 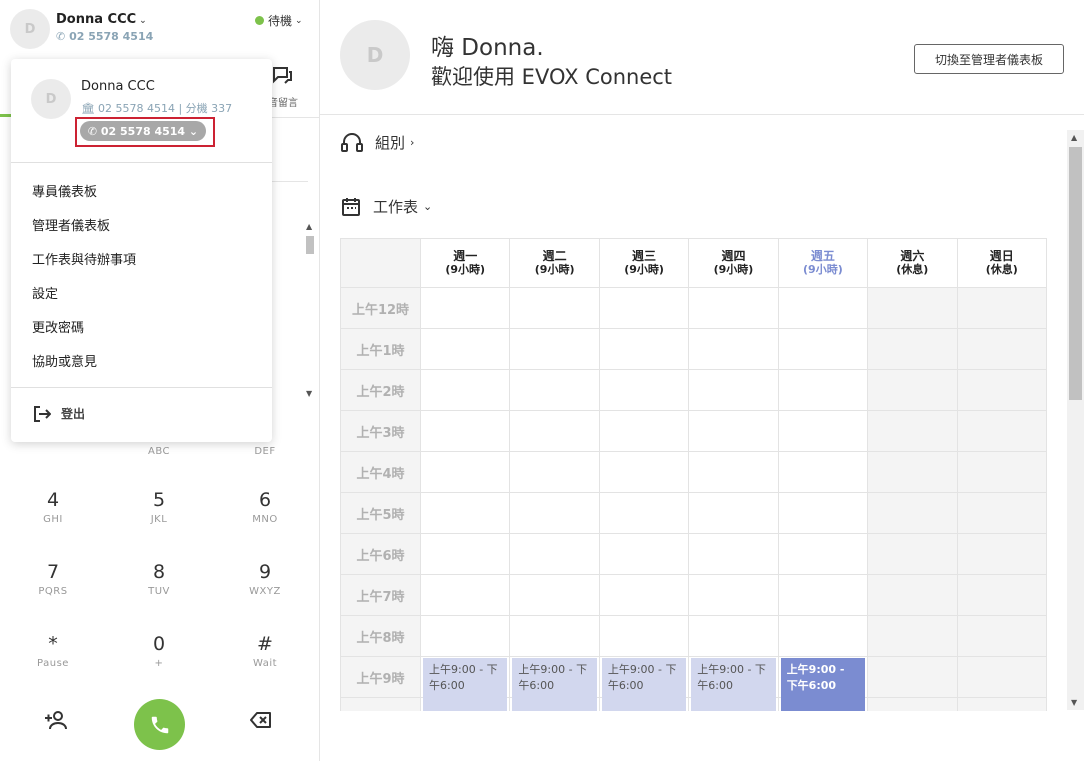 What do you see at coordinates (53, 650) in the screenshot?
I see `dialpad-key-star: * Pause` at bounding box center [53, 650].